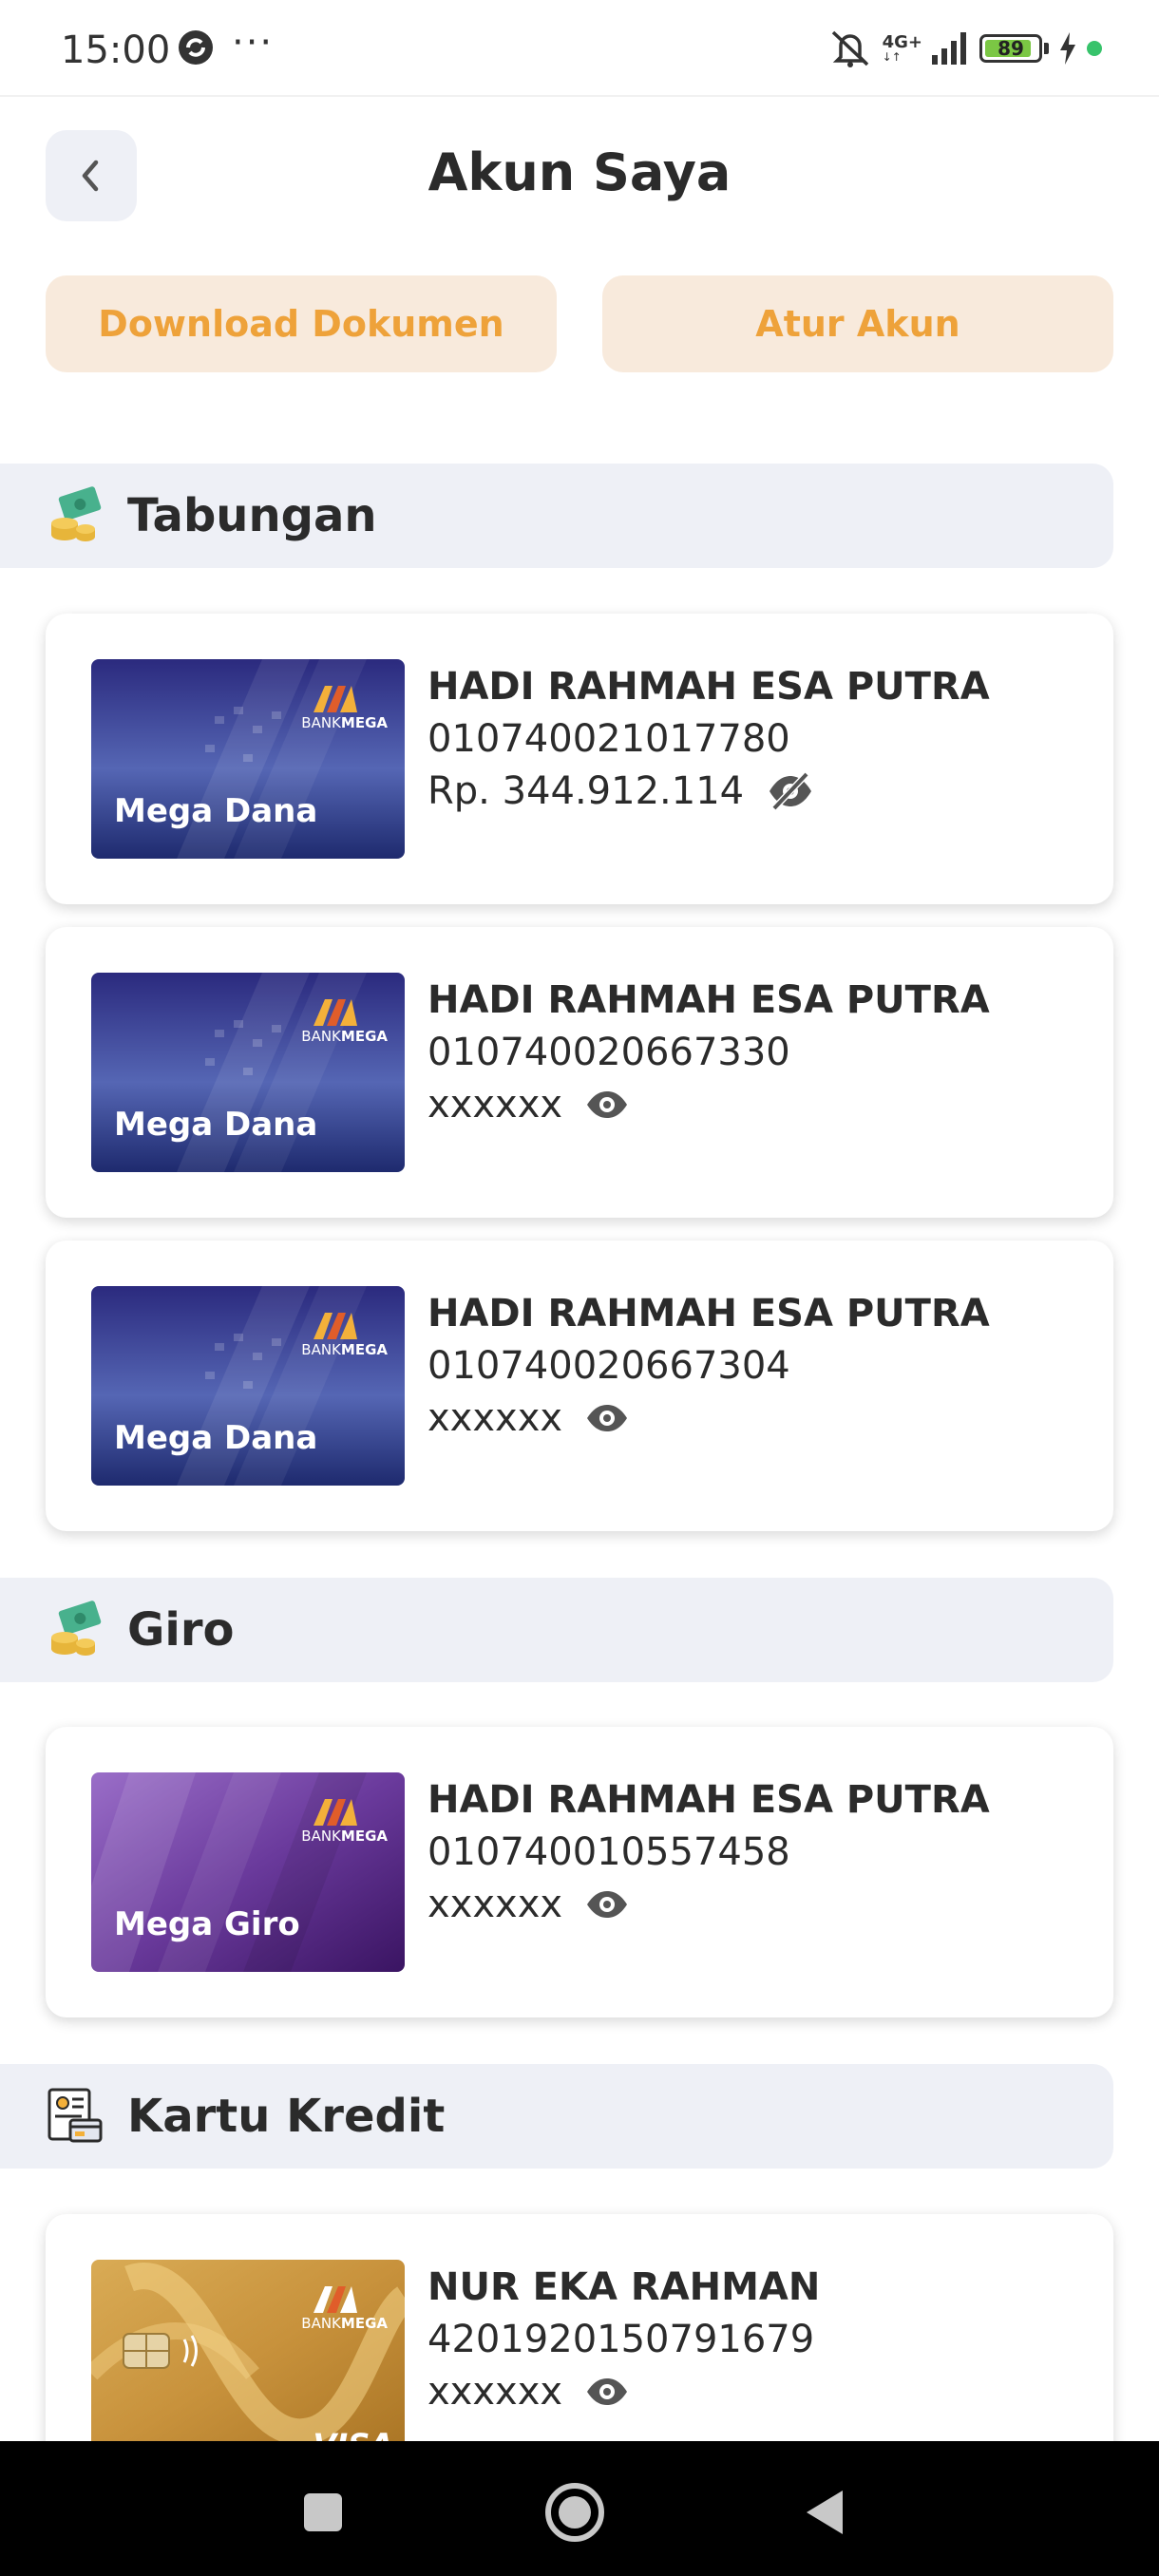 This screenshot has height=2576, width=1159. I want to click on account-number: 4201920150791679, so click(621, 2339).